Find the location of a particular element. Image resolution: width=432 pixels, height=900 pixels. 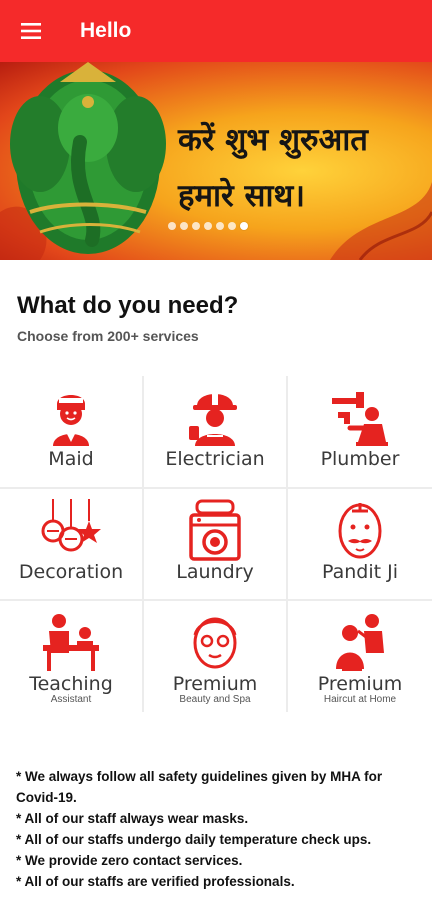

service-plumber: Plumber is located at coordinates (360, 431).